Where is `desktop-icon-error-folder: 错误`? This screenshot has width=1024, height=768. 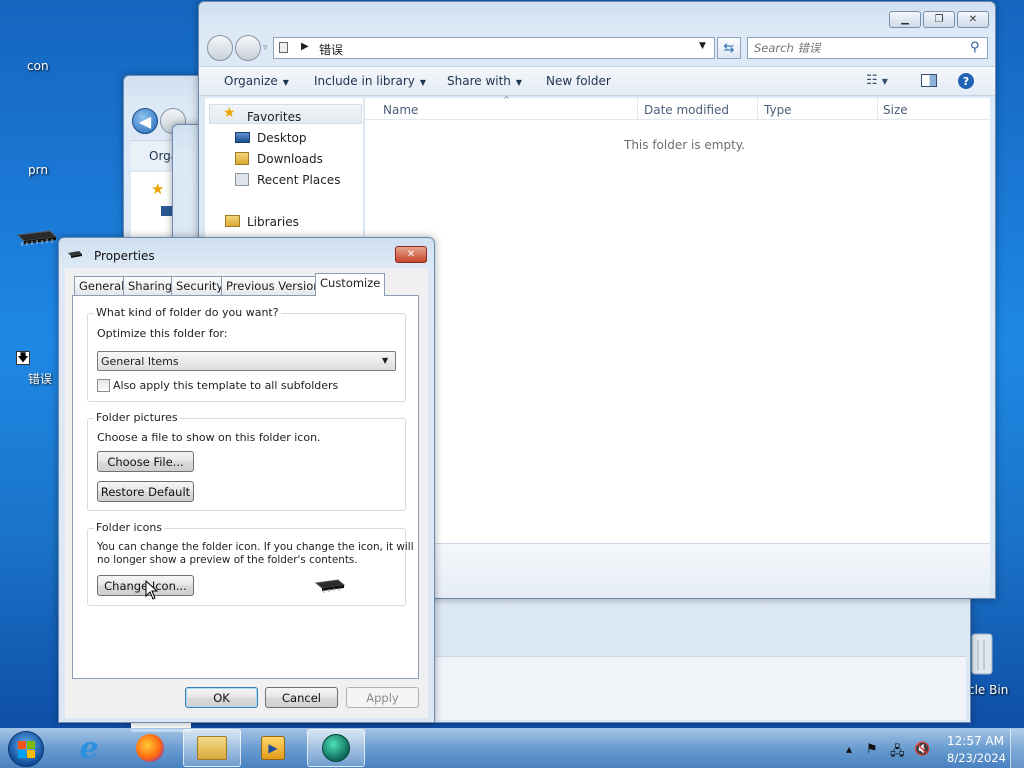 desktop-icon-error-folder: 错误 is located at coordinates (40, 378).